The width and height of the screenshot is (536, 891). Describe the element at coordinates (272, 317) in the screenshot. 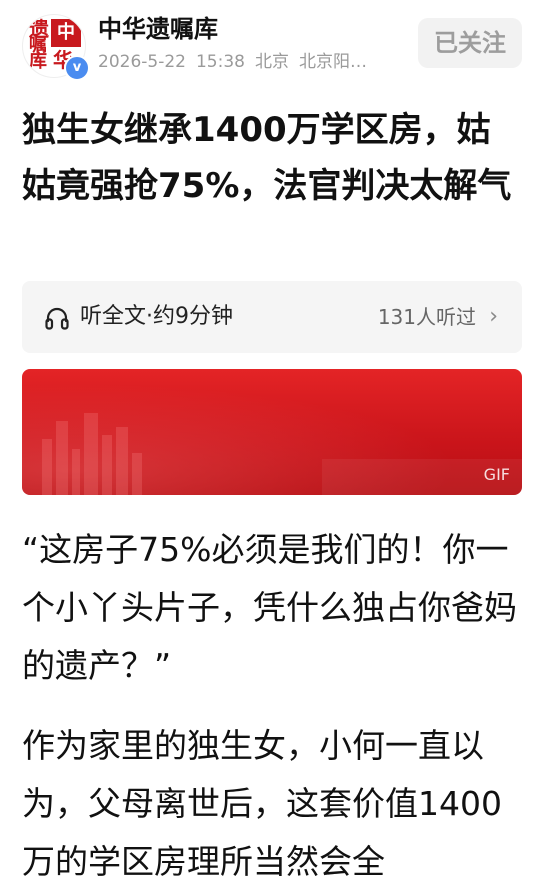

I see `listen-full-text-bar: 听全文·约9分钟 131人听过 ›` at that location.